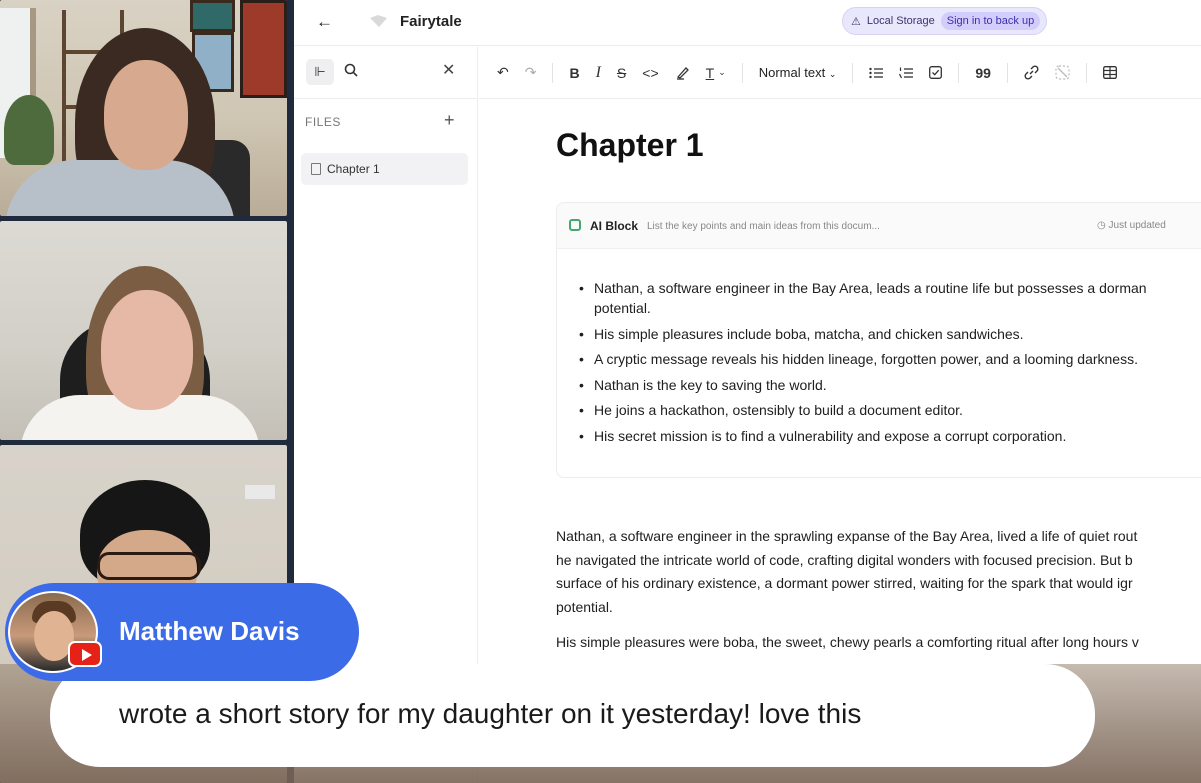 The height and width of the screenshot is (783, 1201). Describe the element at coordinates (85, 654) in the screenshot. I see `youtube-icon` at that location.